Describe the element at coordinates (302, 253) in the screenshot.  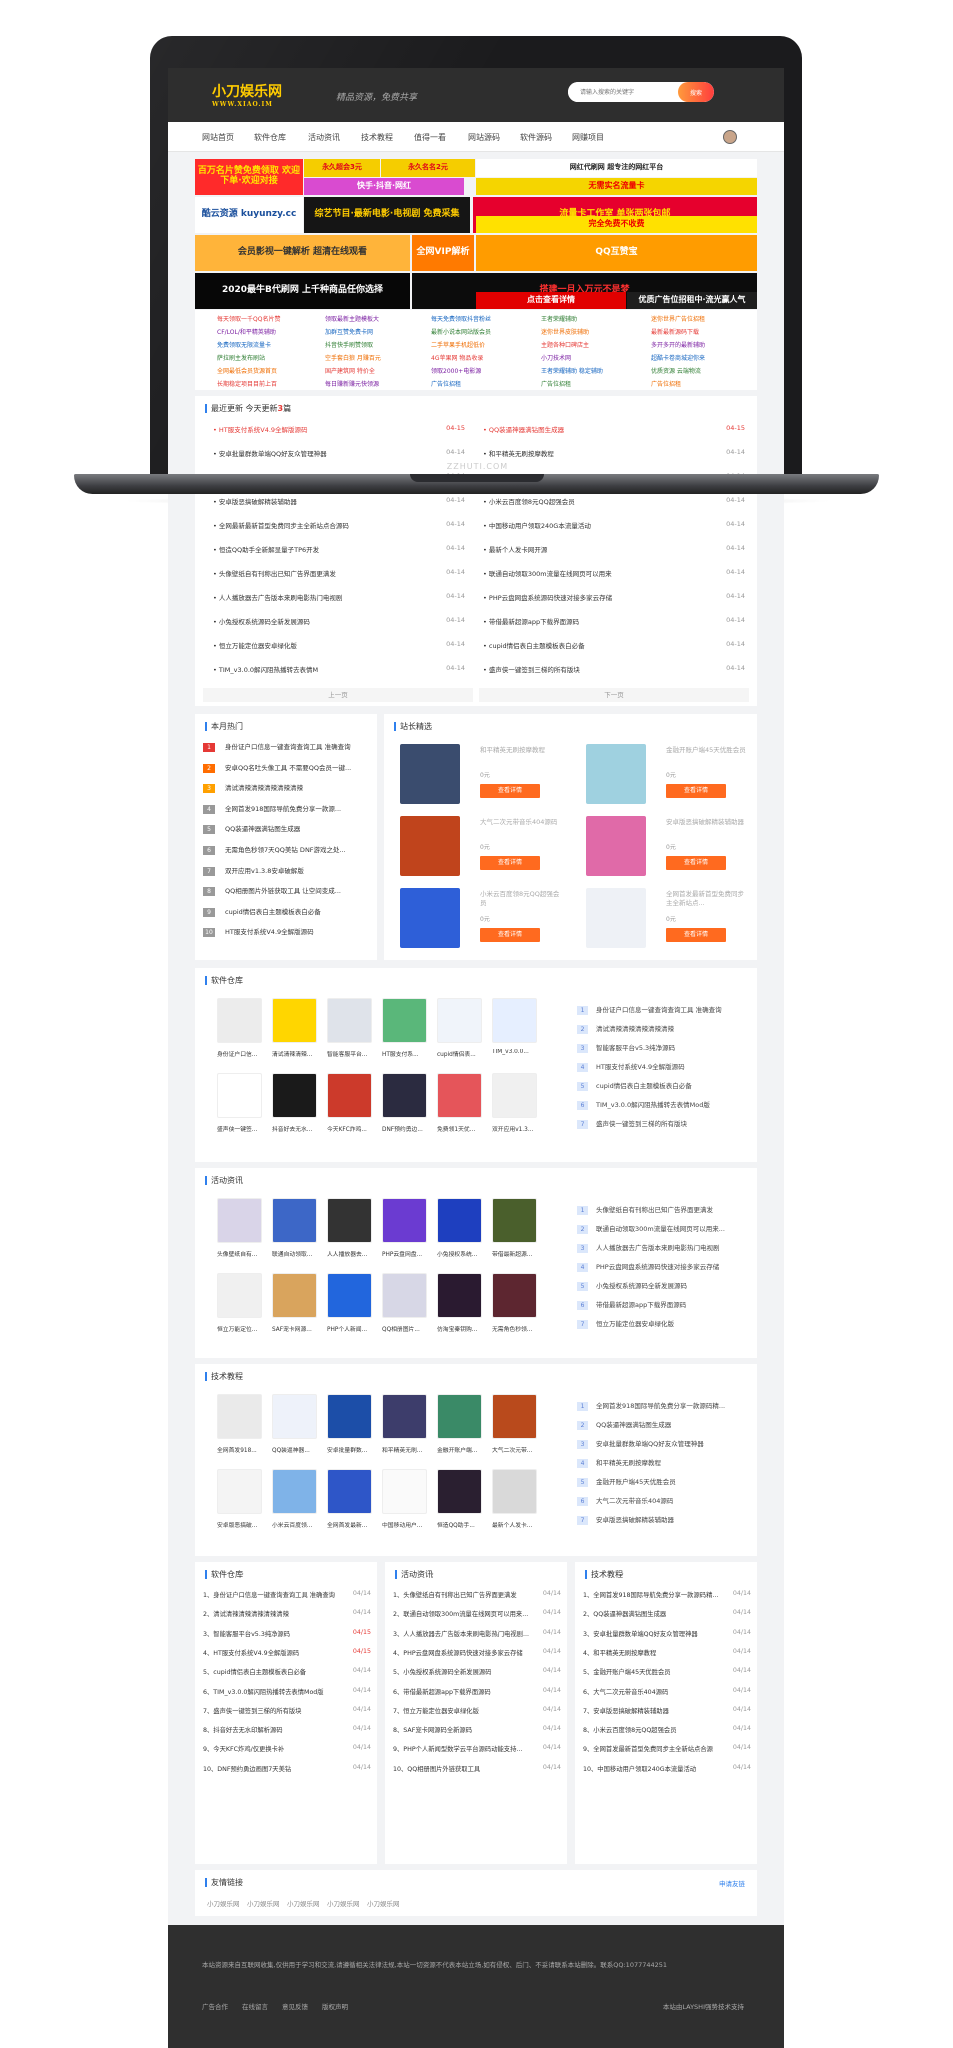
I see `banner-ad: 会员影视一键解析 超清在线观看` at that location.